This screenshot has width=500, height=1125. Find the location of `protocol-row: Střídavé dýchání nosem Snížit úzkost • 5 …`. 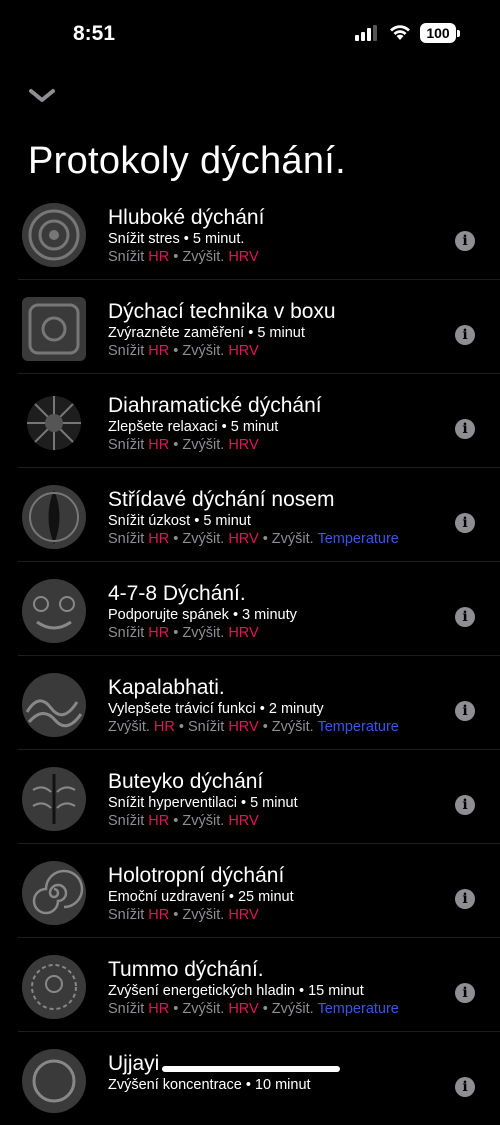

protocol-row: Střídavé dýchání nosem Snížit úzkost • 5 … is located at coordinates (259, 515).